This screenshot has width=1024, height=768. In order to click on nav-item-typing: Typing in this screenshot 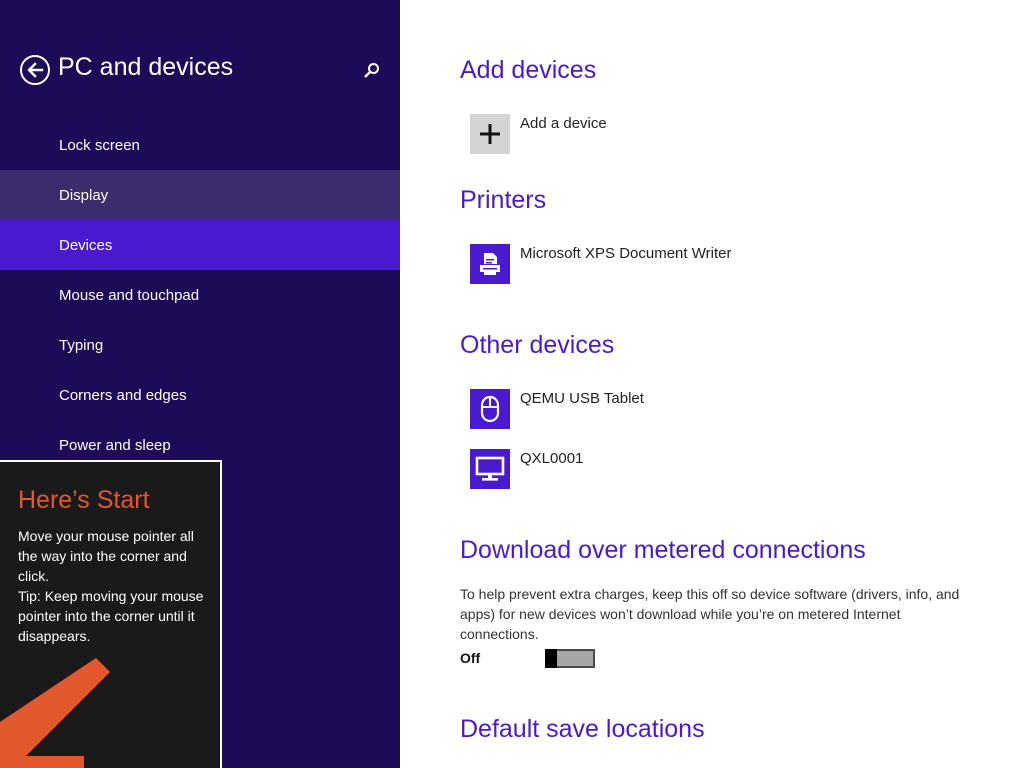, I will do `click(200, 345)`.